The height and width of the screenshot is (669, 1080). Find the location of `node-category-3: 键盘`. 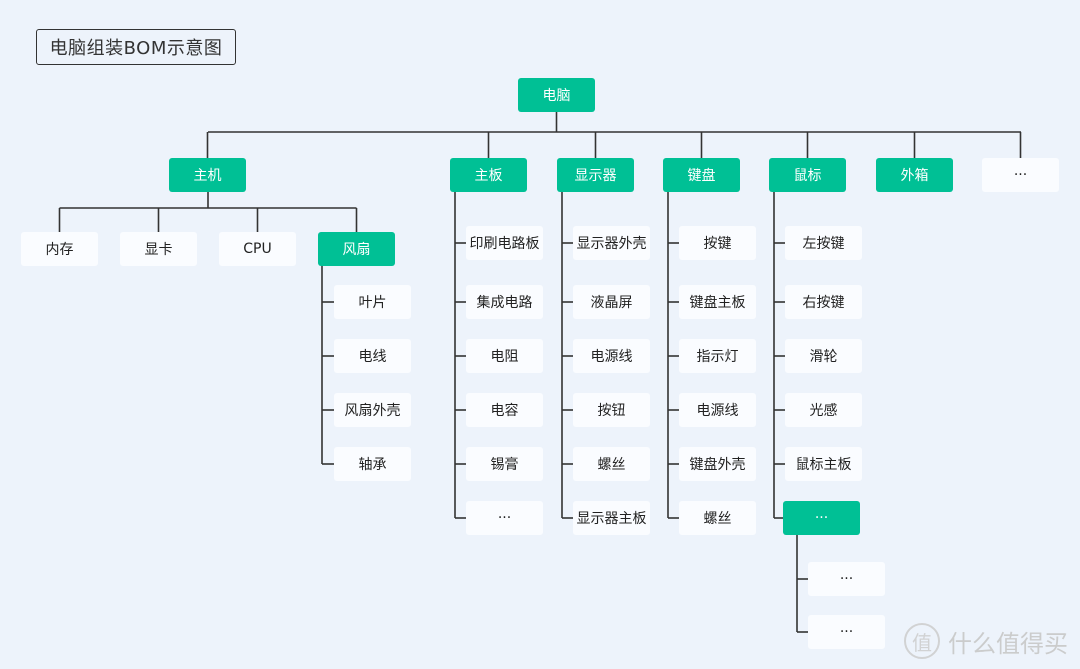

node-category-3: 键盘 is located at coordinates (701, 175).